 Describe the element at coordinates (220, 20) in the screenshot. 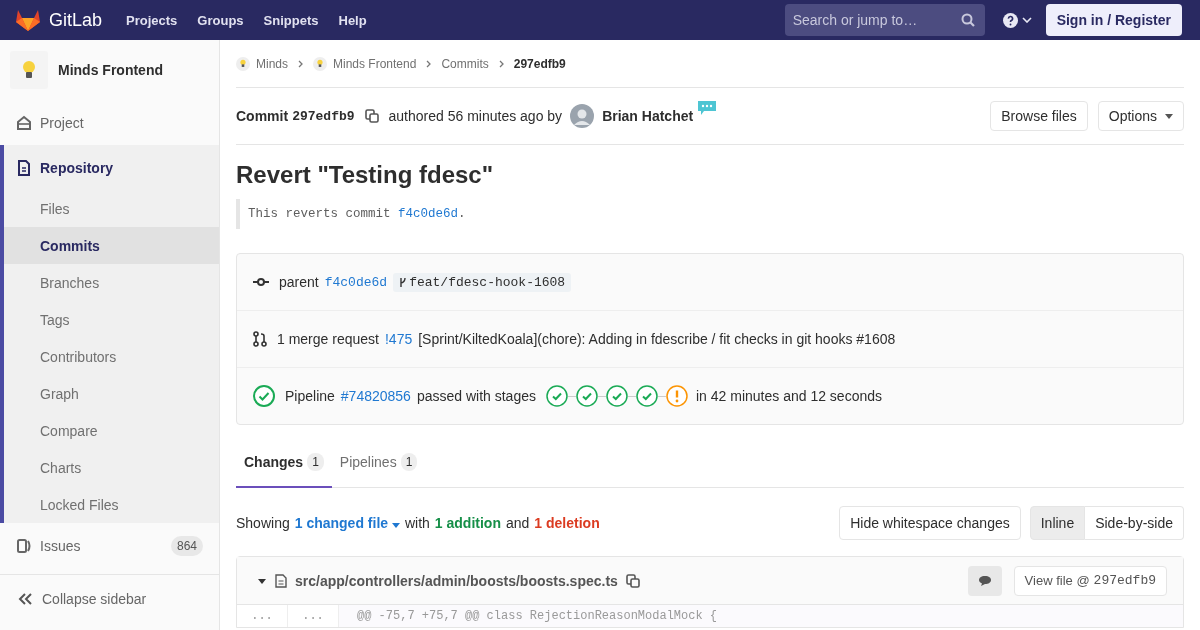

I see `nav-link: Groups` at that location.